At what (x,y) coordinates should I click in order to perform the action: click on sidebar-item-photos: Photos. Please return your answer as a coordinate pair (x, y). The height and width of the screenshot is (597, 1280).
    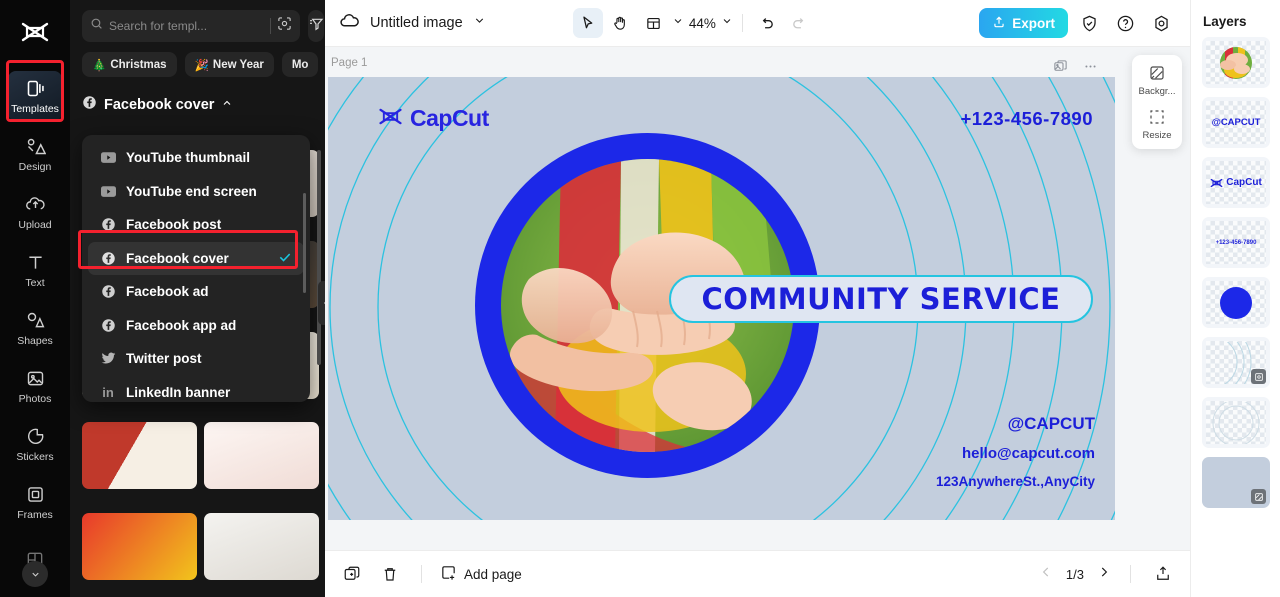
    Looking at the image, I should click on (35, 386).